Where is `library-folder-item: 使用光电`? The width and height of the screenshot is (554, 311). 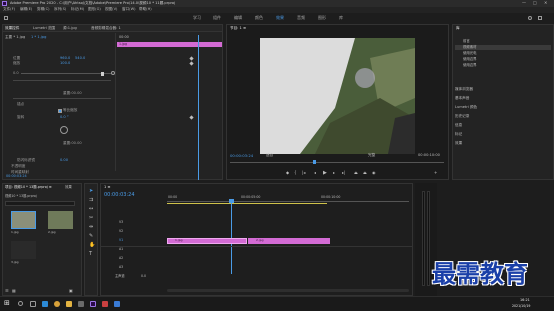 library-folder-item: 使用光电 is located at coordinates (470, 53).